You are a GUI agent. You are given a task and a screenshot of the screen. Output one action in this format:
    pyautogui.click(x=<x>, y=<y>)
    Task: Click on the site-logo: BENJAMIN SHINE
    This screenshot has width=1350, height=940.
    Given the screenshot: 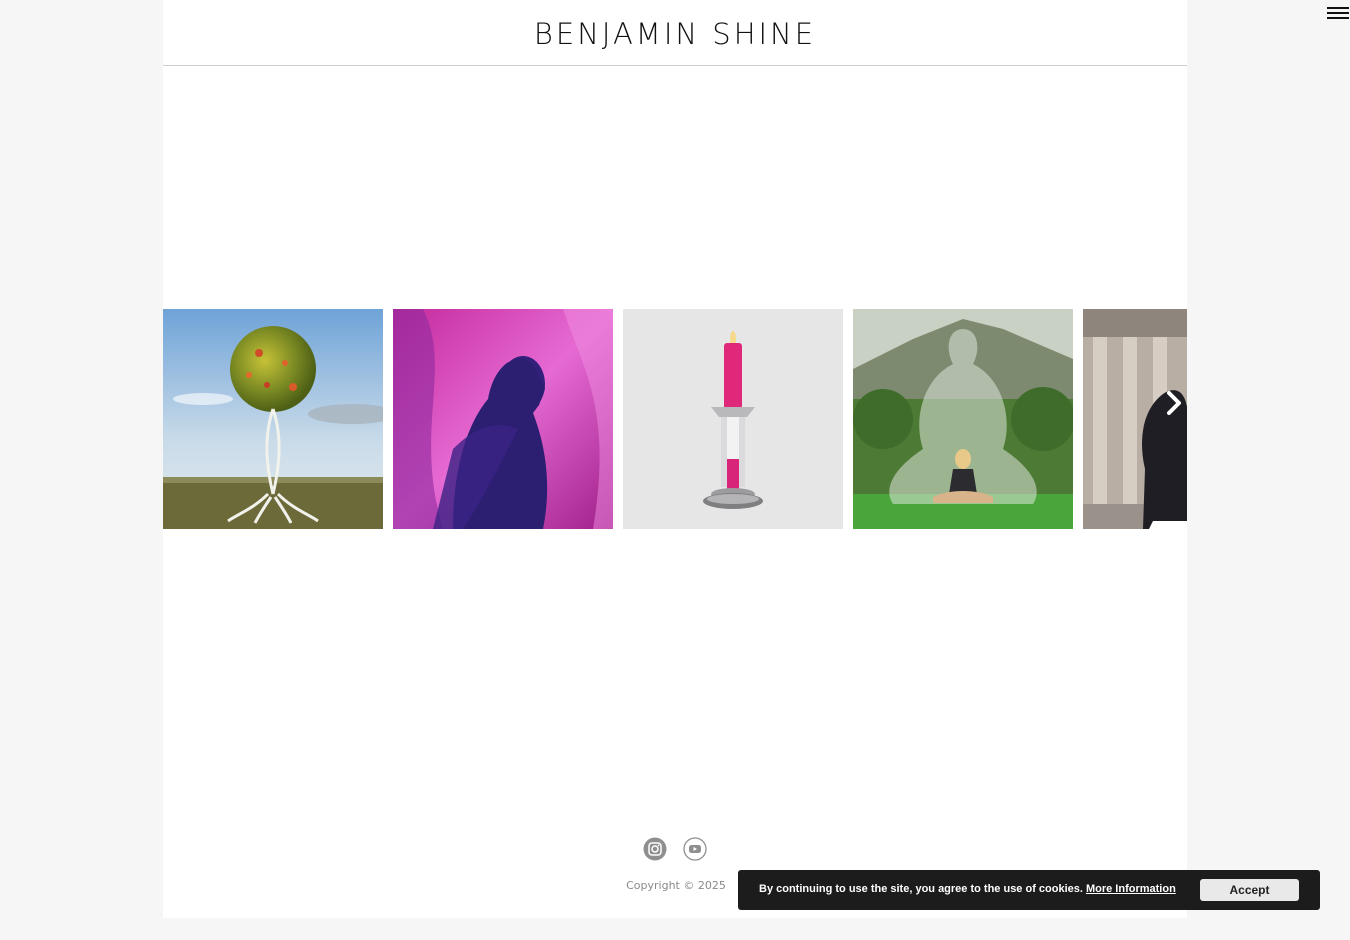 What is the action you would take?
    pyautogui.click(x=675, y=34)
    